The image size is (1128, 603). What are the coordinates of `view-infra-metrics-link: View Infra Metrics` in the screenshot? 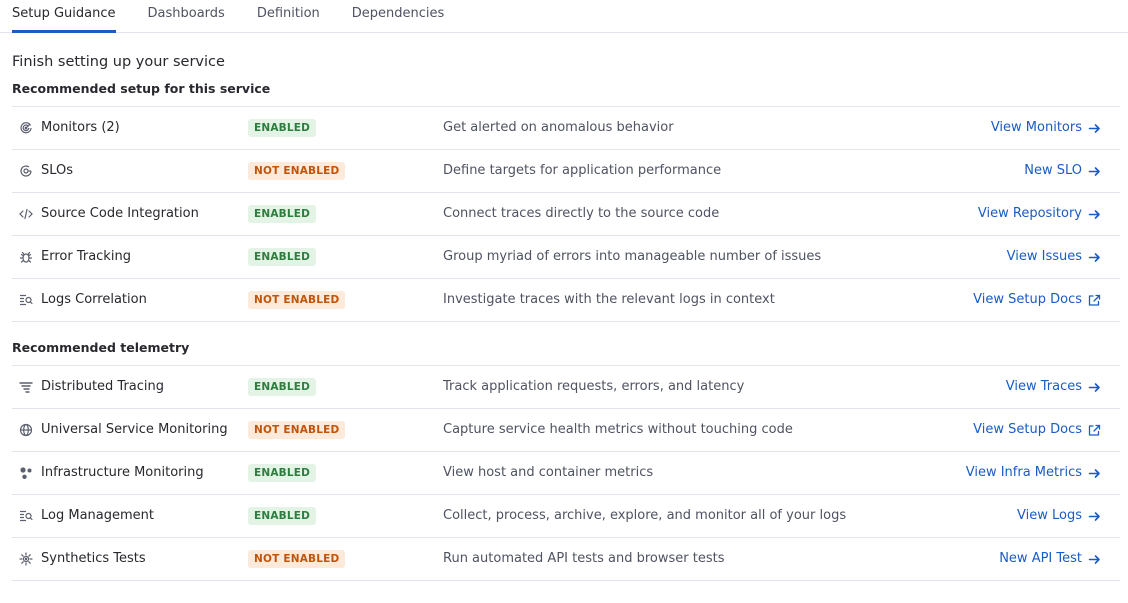 It's located at (1033, 473).